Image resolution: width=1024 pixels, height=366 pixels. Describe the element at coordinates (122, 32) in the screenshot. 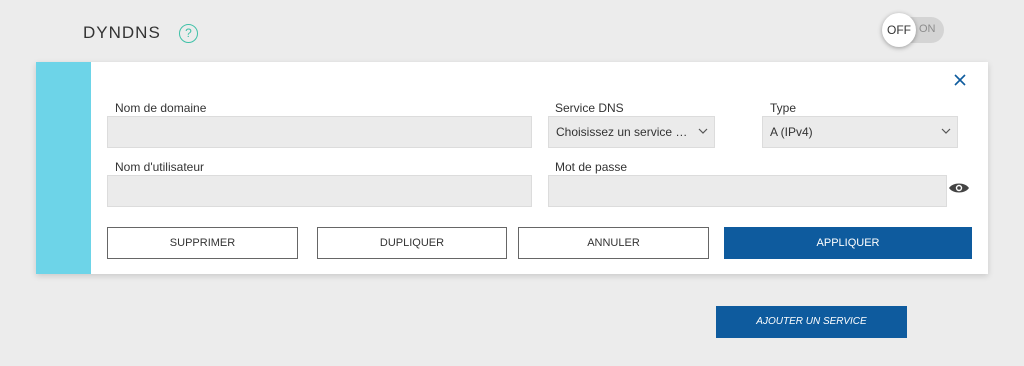

I see `section-title: DYNDNS` at that location.